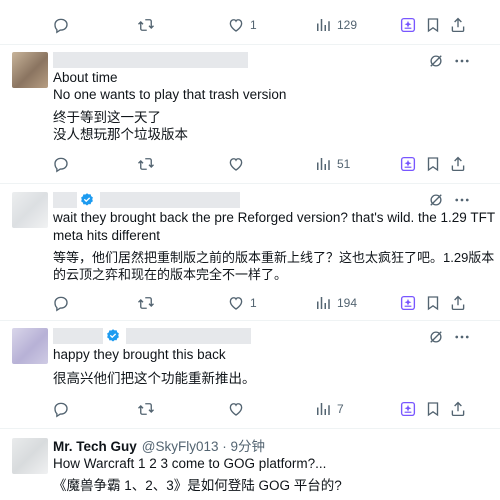  I want to click on views-count: 129, so click(347, 25).